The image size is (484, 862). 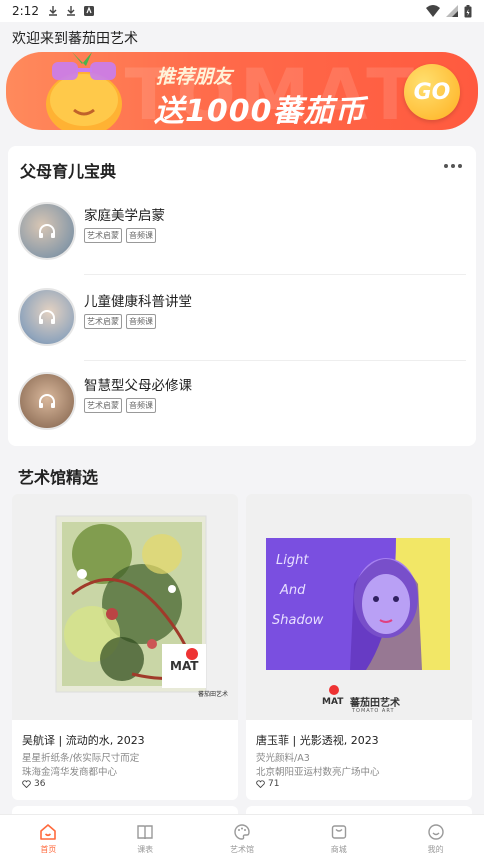 I want to click on status-bar: 2:12, so click(x=242, y=11).